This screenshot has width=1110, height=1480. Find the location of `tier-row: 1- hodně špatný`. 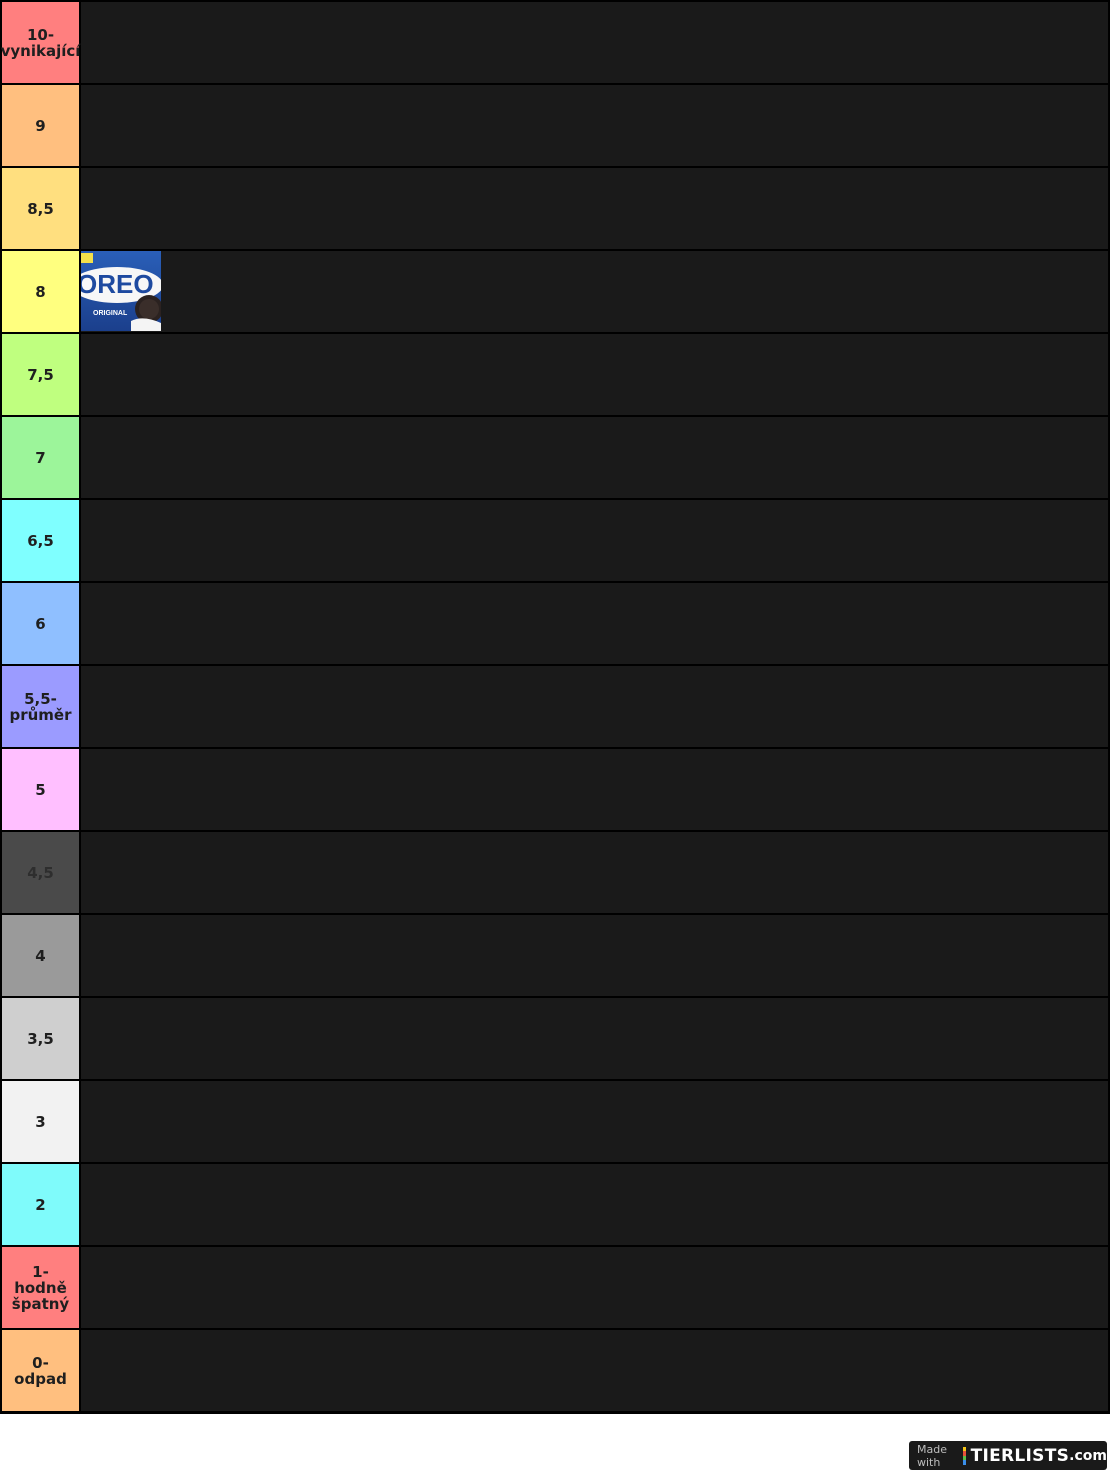

tier-row: 1- hodně špatný is located at coordinates (555, 1287).